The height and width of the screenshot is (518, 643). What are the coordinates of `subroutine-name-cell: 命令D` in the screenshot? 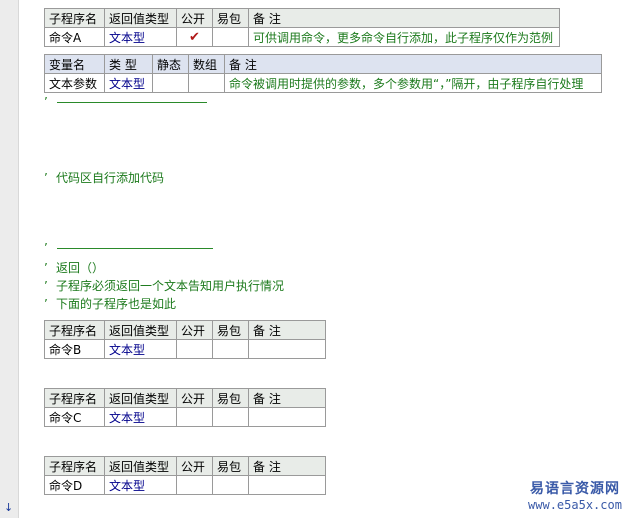 It's located at (74, 485).